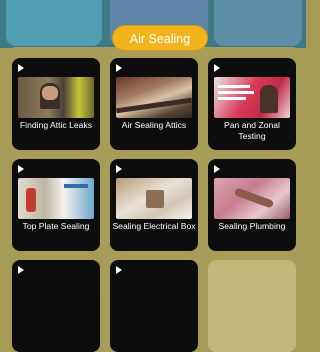 The image size is (320, 352). I want to click on tab-previous-section-left, so click(54, 23).